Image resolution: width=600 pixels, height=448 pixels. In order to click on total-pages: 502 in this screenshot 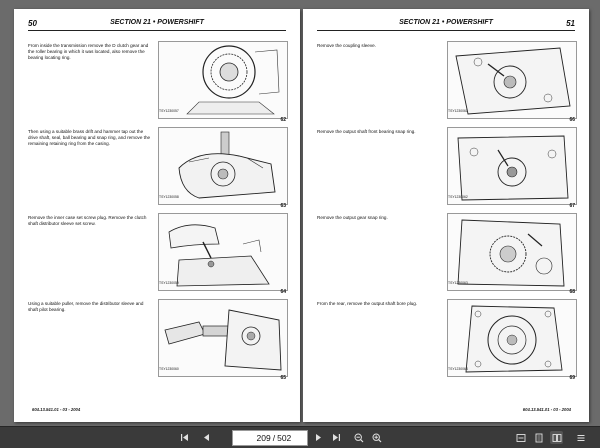, I will do `click(284, 438)`.